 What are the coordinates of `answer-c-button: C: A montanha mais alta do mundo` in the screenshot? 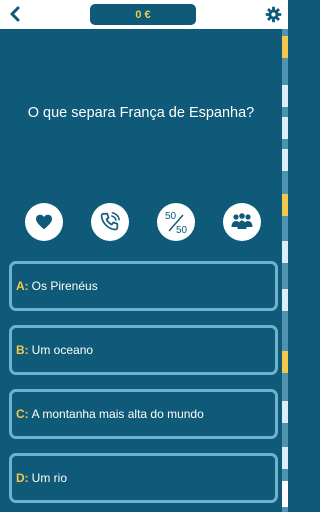 It's located at (143, 414).